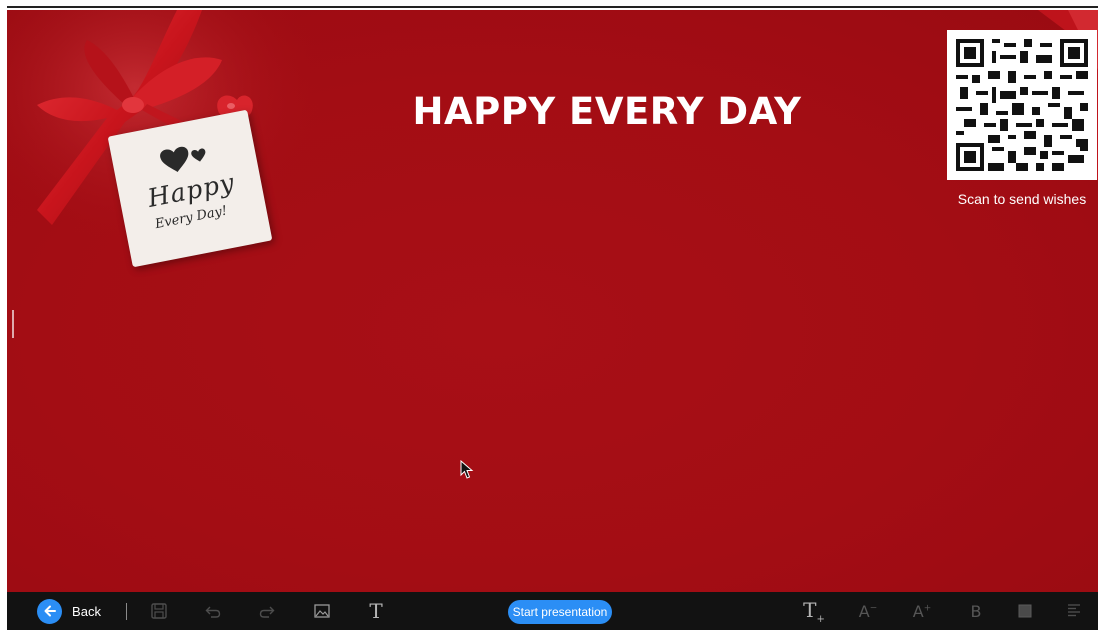 This screenshot has width=1105, height=630. What do you see at coordinates (86, 611) in the screenshot?
I see `back-label: Back` at bounding box center [86, 611].